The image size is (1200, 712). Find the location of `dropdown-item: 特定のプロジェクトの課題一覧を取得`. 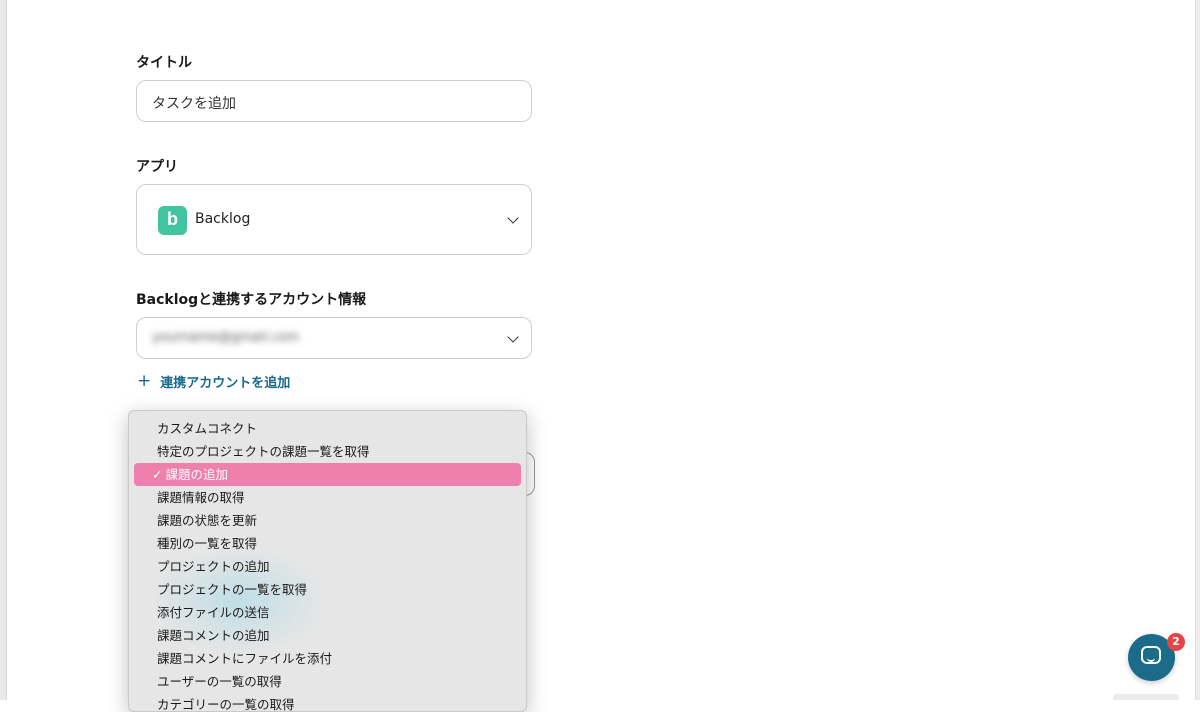

dropdown-item: 特定のプロジェクトの課題一覧を取得 is located at coordinates (327, 451).